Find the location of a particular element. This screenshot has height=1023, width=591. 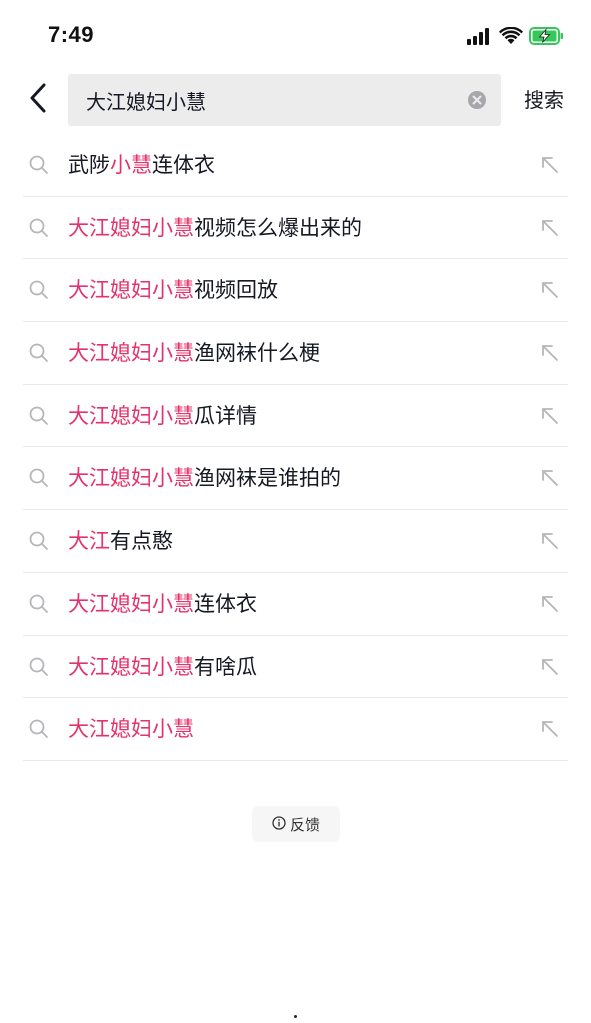

suggestion-rest: 视频回放 is located at coordinates (236, 290).